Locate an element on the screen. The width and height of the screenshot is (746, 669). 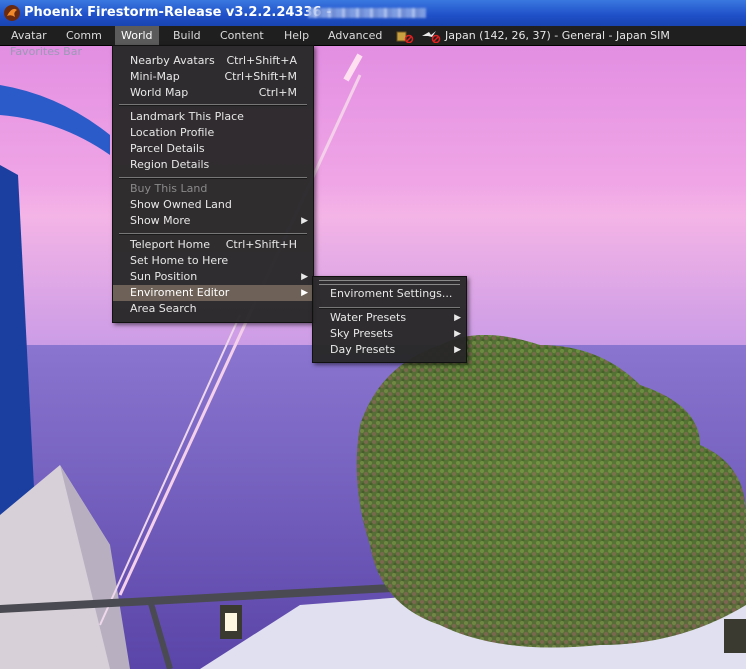
menu-content: Content is located at coordinates (242, 35).